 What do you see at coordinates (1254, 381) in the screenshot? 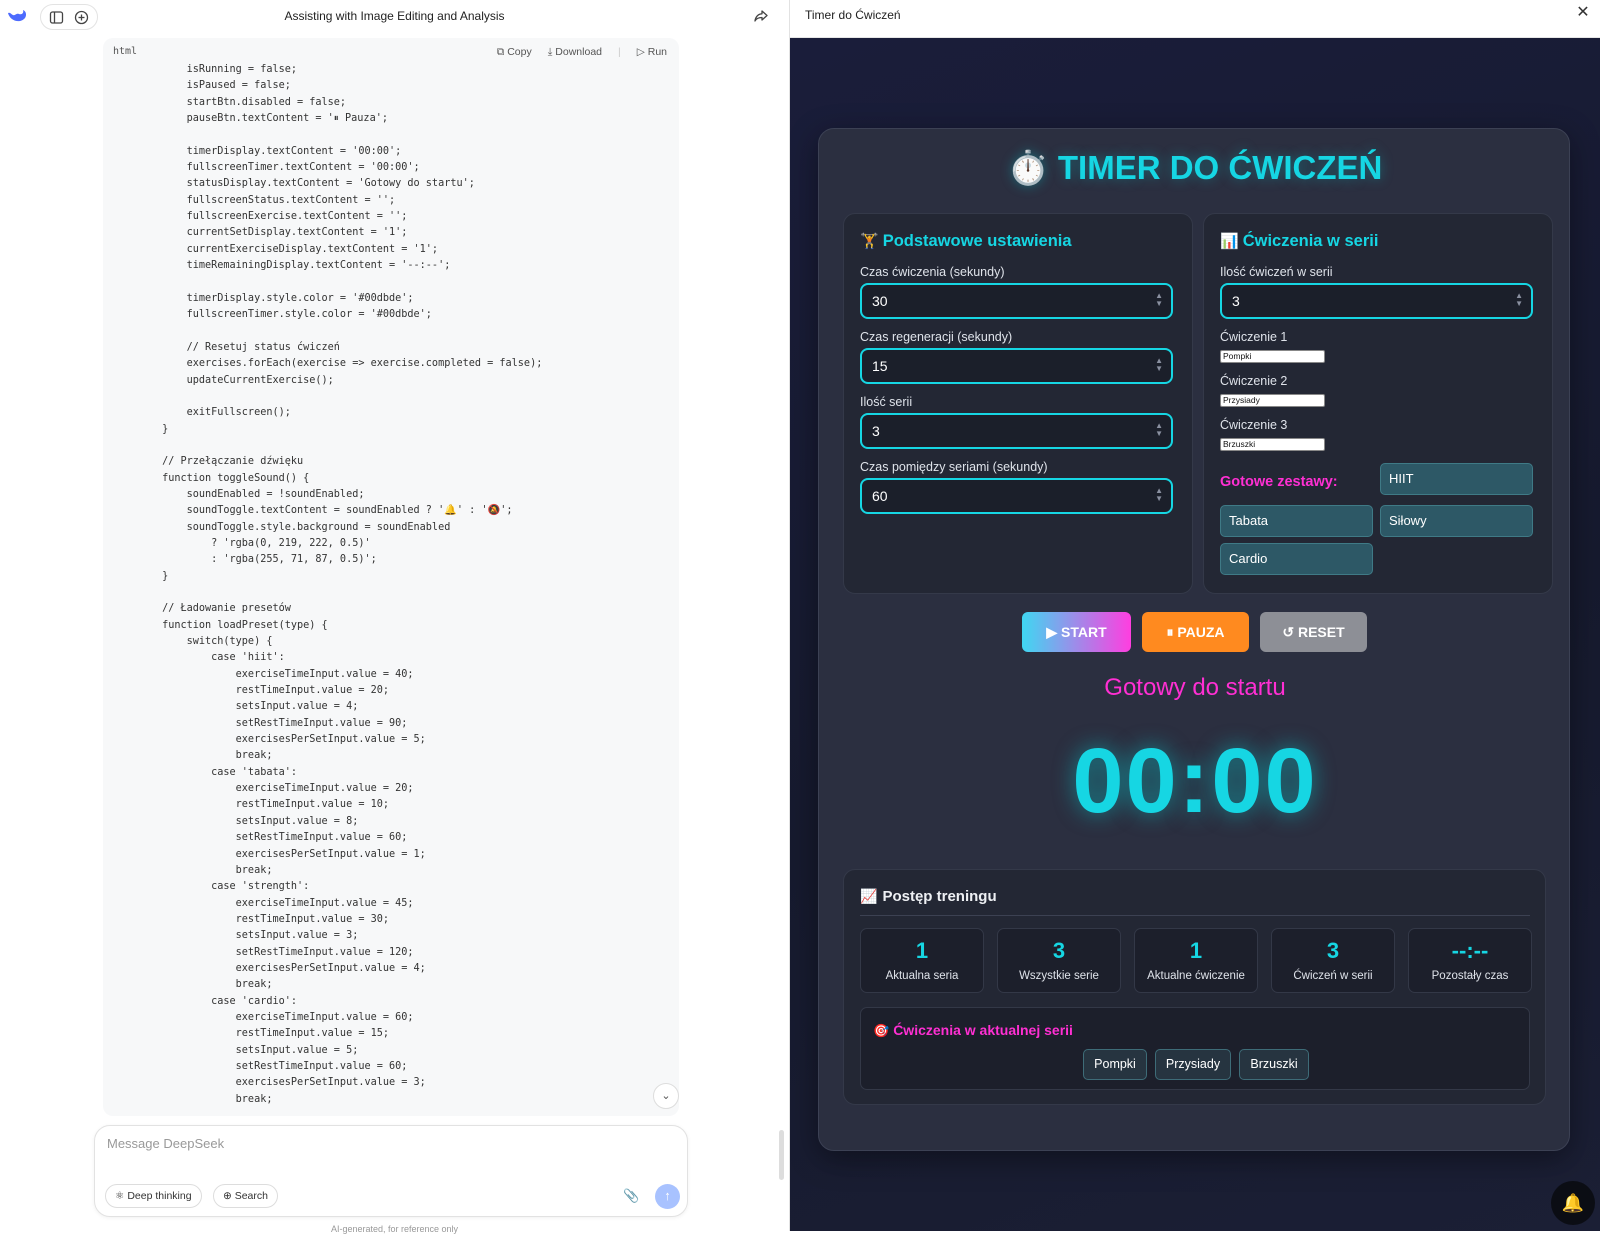
I see `exercise-2-label: Ćwiczenie 2` at bounding box center [1254, 381].